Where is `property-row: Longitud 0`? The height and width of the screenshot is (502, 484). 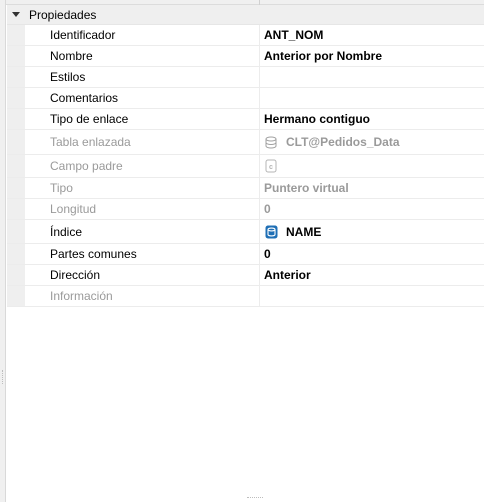
property-row: Longitud 0 is located at coordinates (245, 209).